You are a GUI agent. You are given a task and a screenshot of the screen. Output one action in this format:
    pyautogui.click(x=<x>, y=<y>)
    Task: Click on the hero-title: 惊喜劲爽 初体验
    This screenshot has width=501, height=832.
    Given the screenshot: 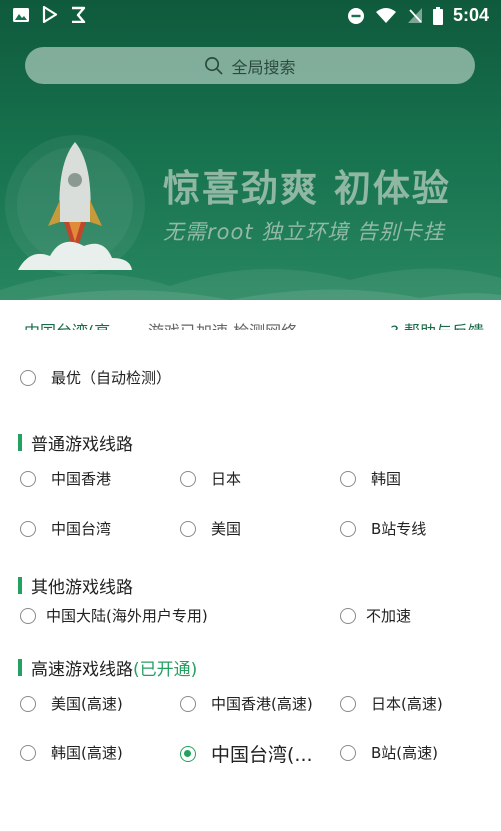 What is the action you would take?
    pyautogui.click(x=307, y=188)
    